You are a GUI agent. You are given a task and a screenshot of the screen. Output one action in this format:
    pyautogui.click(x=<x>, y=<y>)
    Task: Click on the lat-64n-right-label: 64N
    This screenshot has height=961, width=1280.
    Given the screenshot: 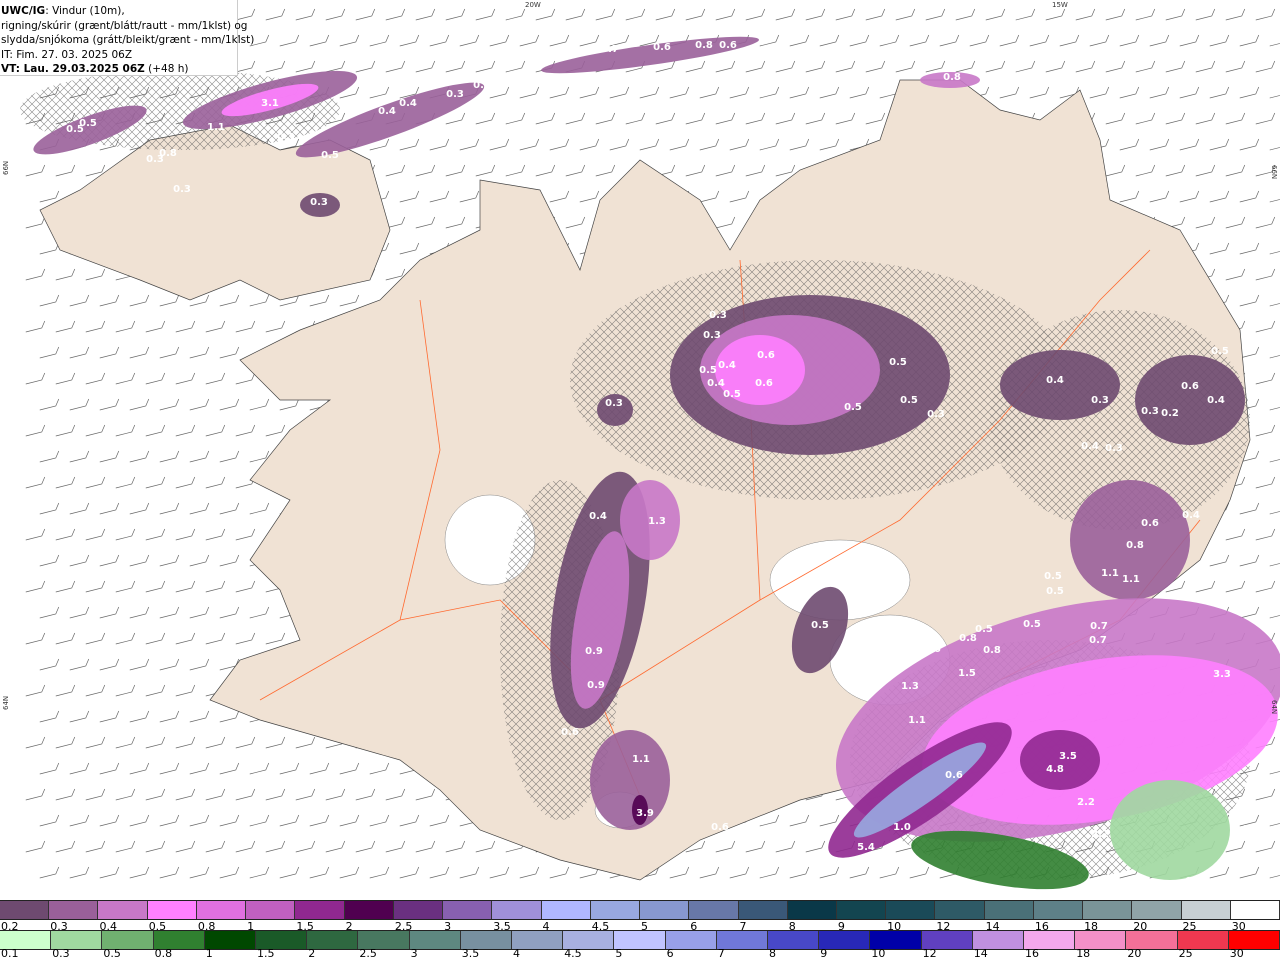 What is the action you would take?
    pyautogui.click(x=1274, y=707)
    